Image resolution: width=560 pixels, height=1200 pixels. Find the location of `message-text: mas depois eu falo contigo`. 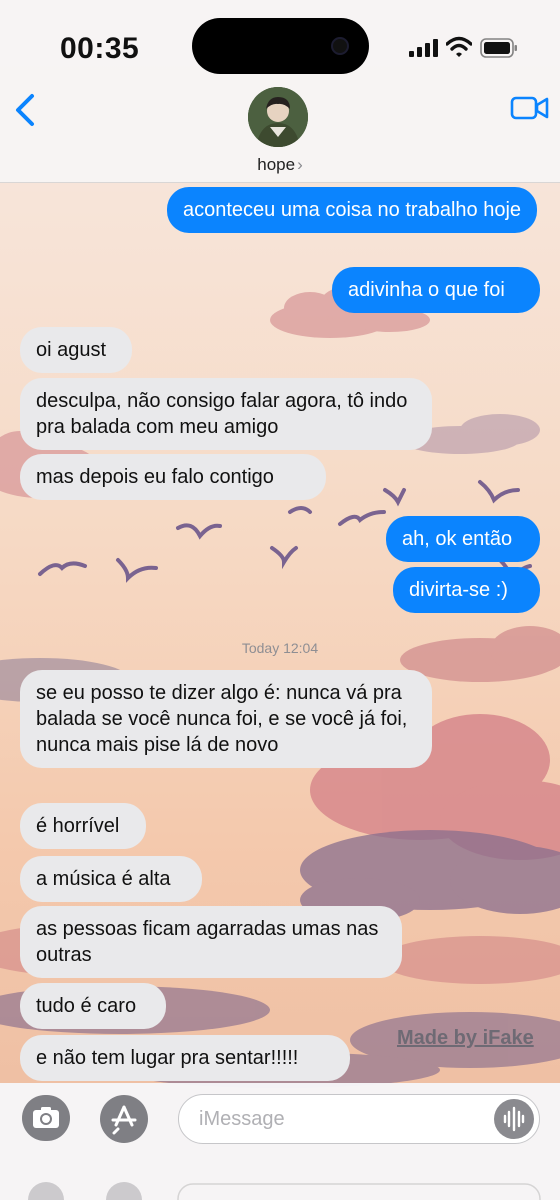

message-text: mas depois eu falo contigo is located at coordinates (155, 477).